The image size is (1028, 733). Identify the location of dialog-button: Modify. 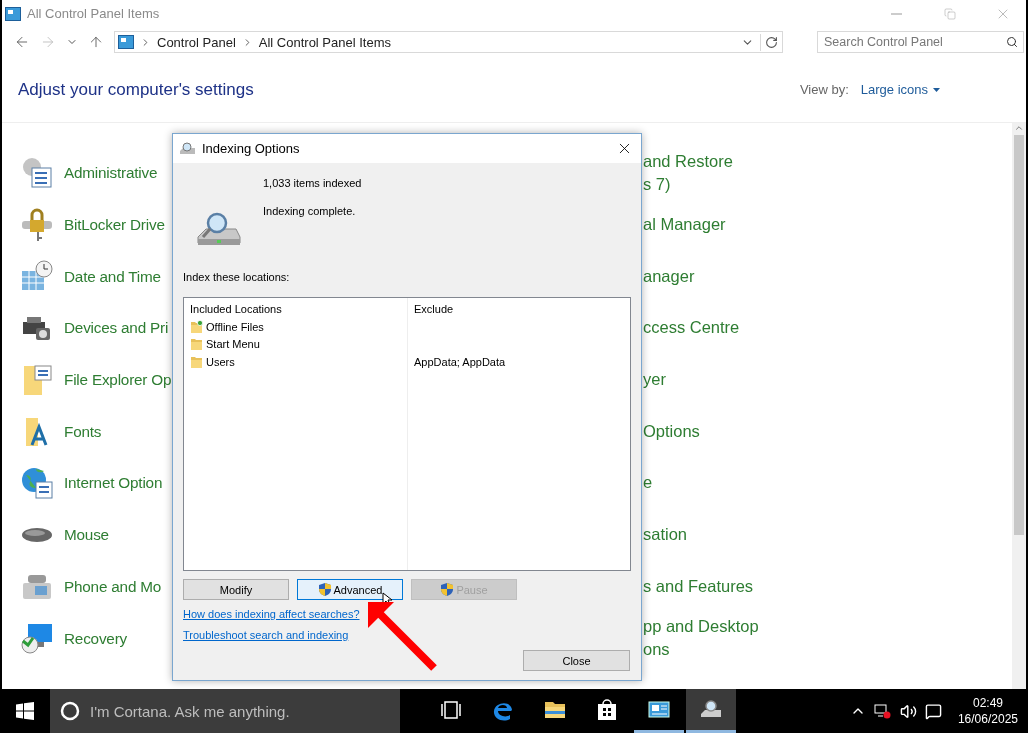
(236, 589).